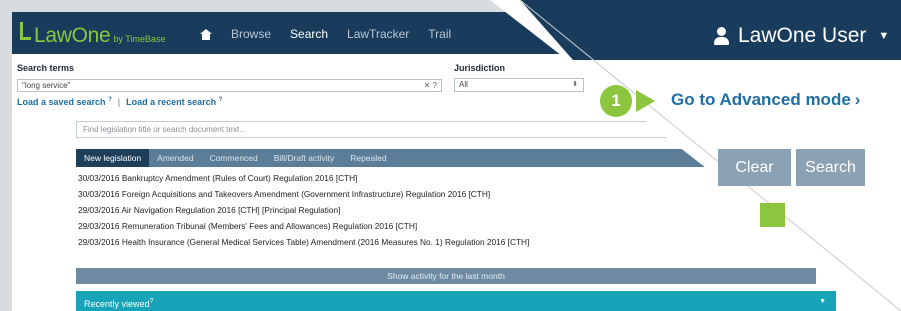  I want to click on advanced-mode-link: Go to Advanced mode ›, so click(765, 100).